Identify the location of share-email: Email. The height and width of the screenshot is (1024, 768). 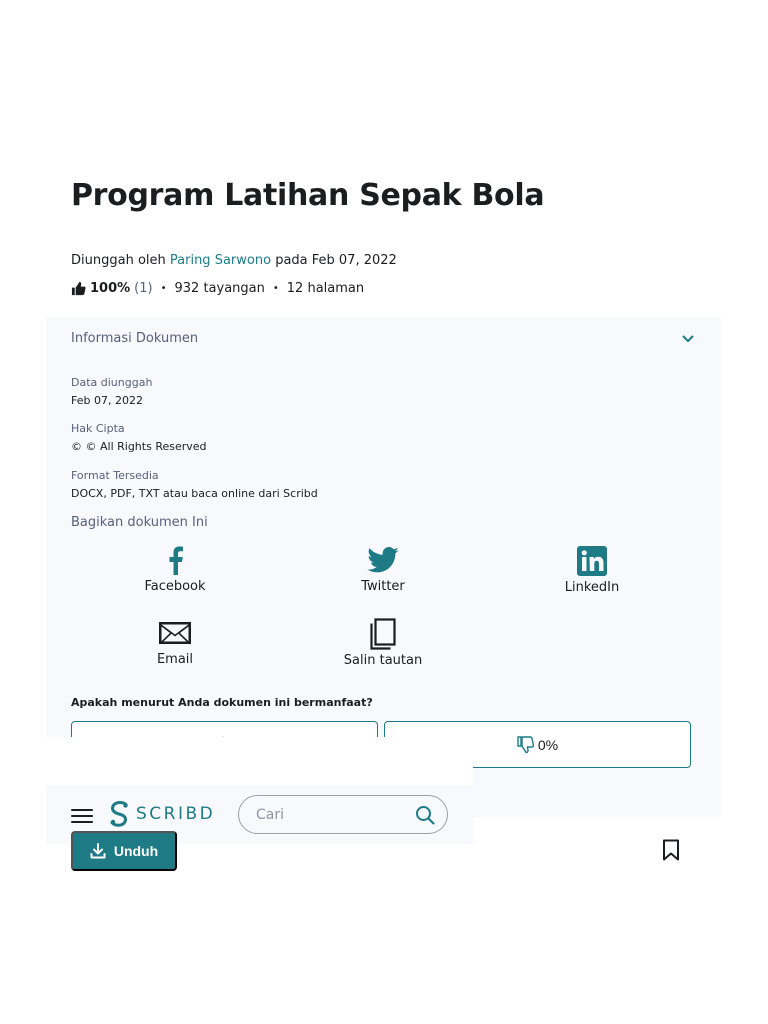
(175, 641).